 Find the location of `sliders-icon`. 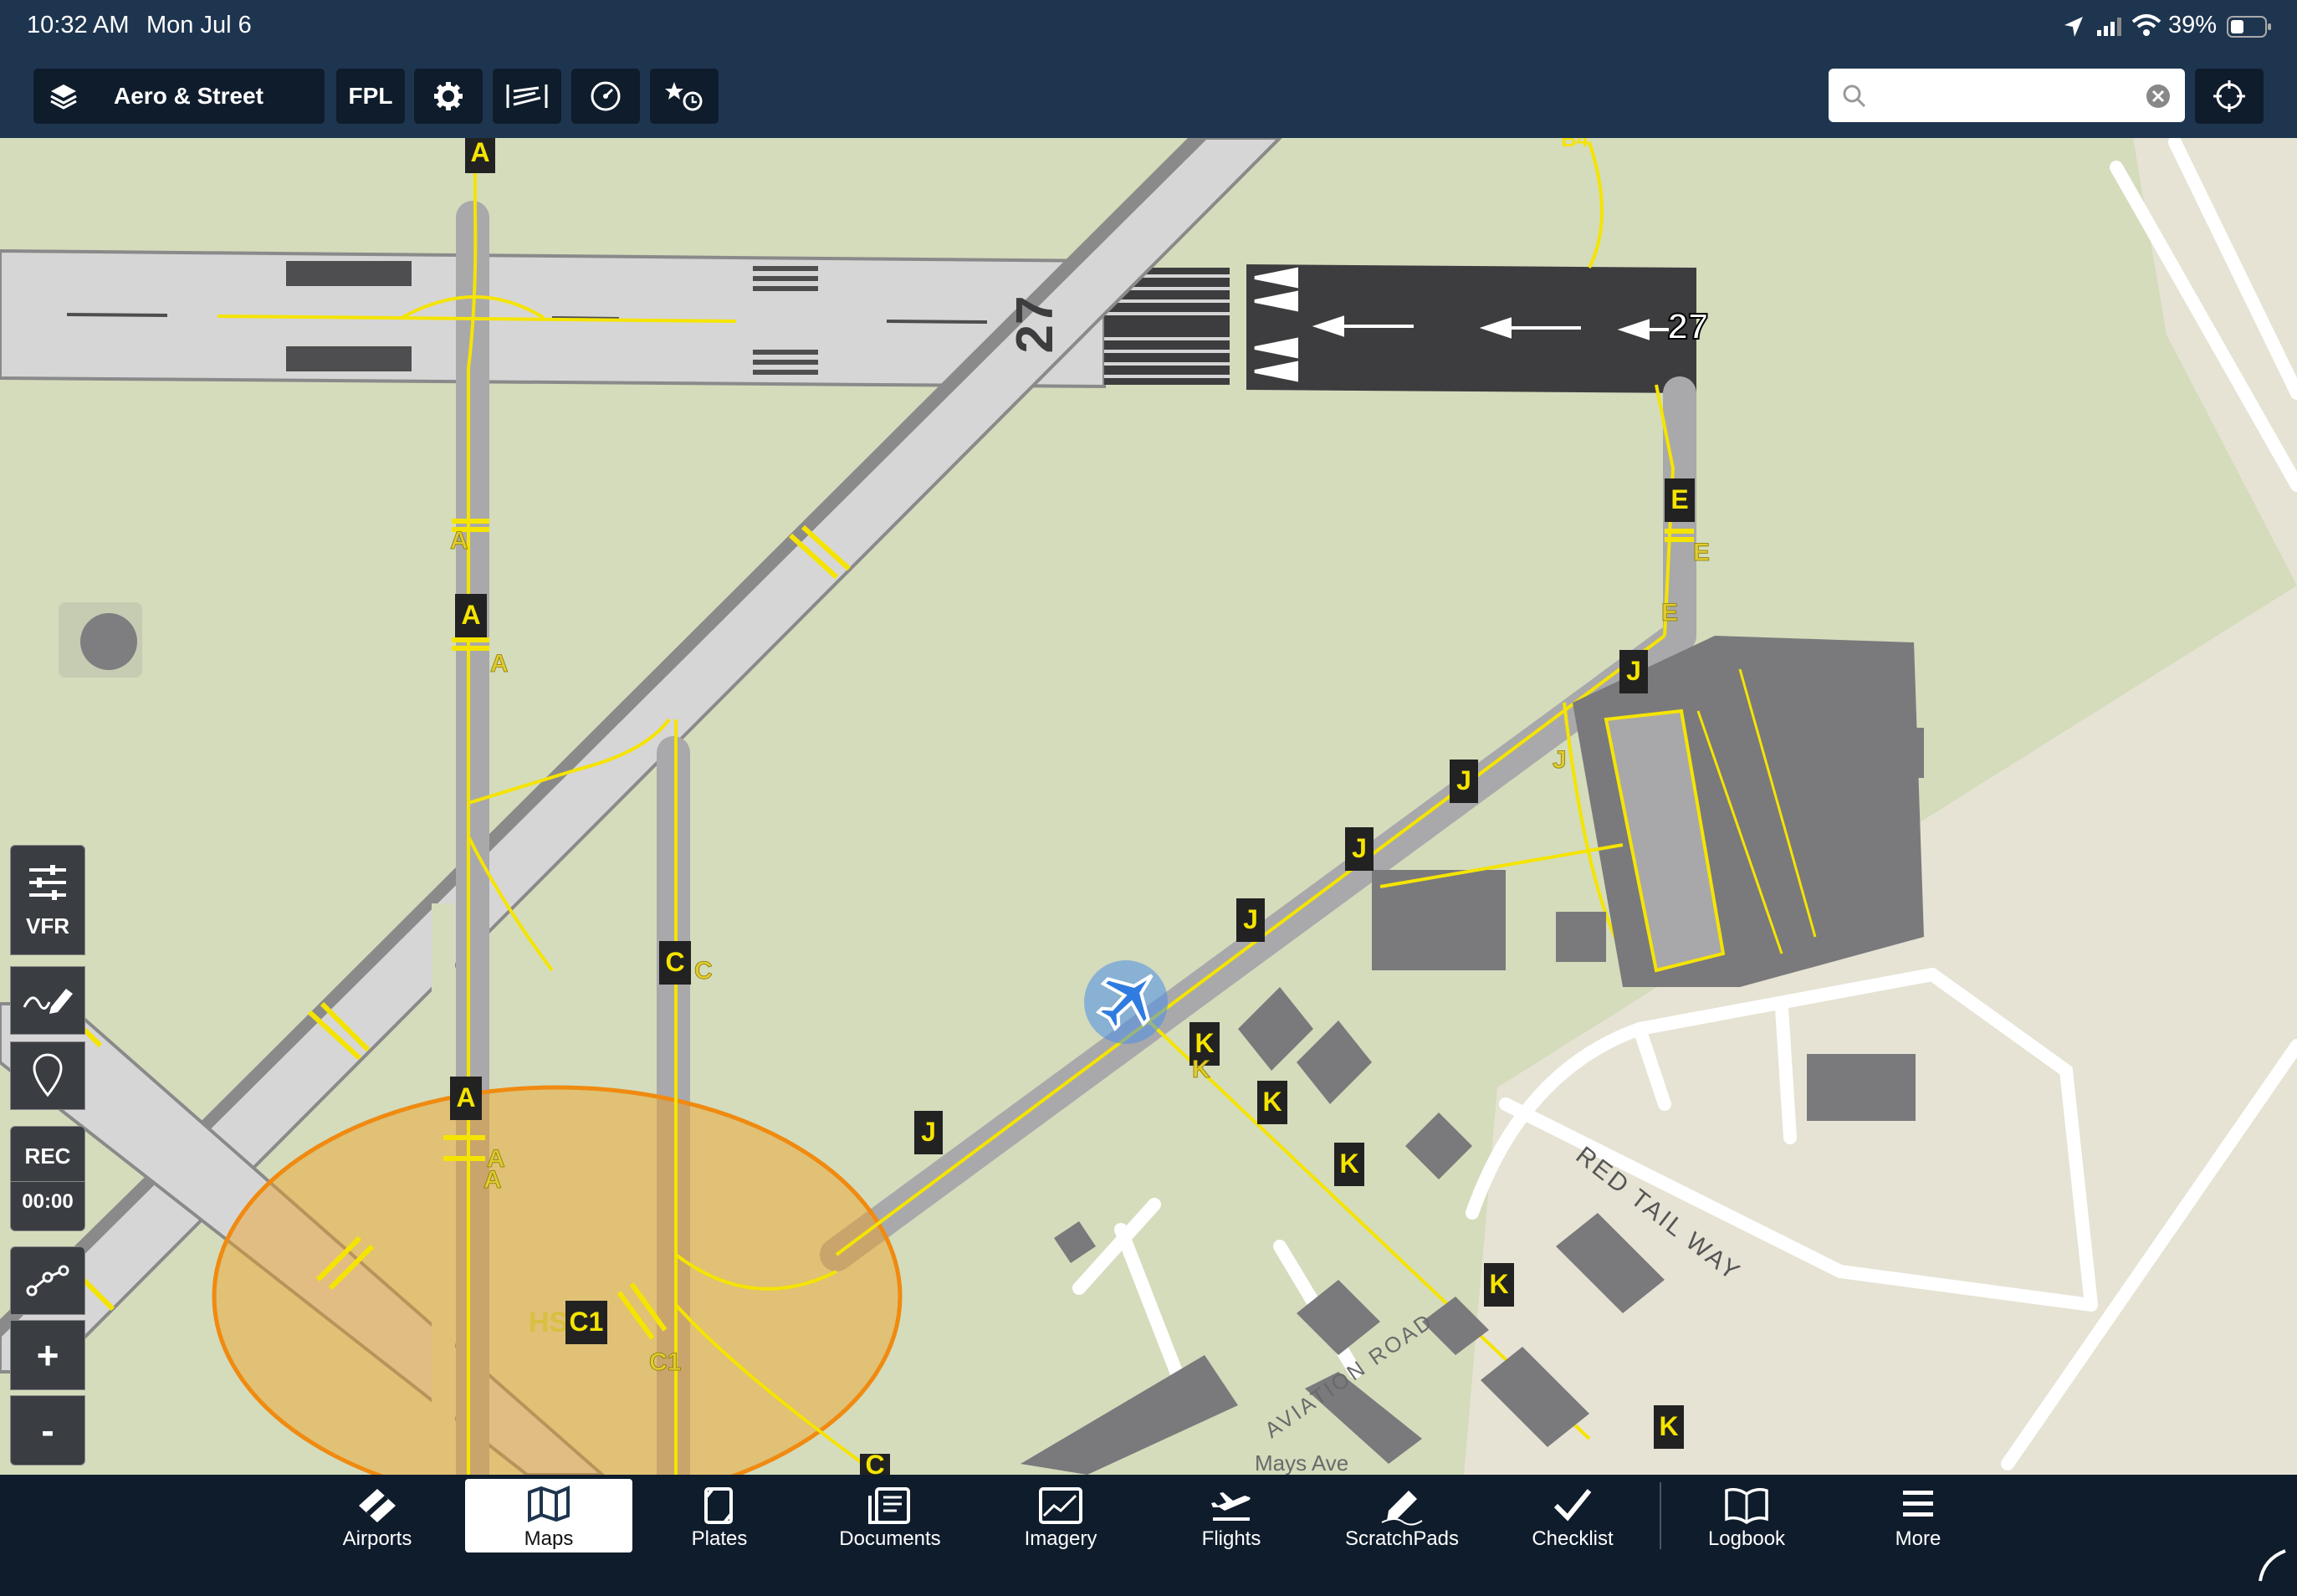

sliders-icon is located at coordinates (47, 882).